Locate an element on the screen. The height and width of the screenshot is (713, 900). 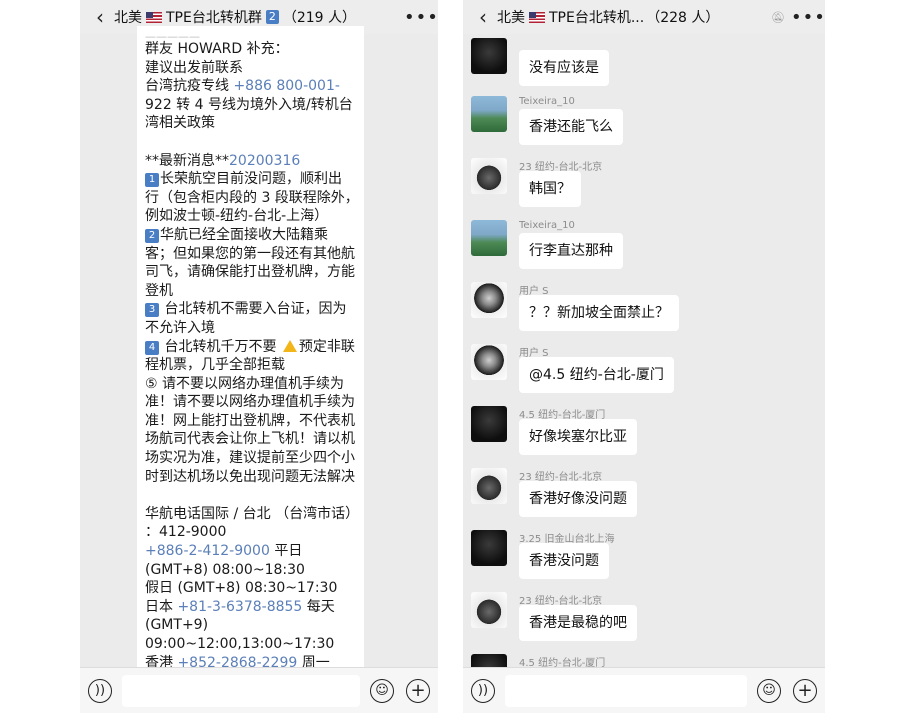
phone-link: +886-2-412-9000 is located at coordinates (207, 551).